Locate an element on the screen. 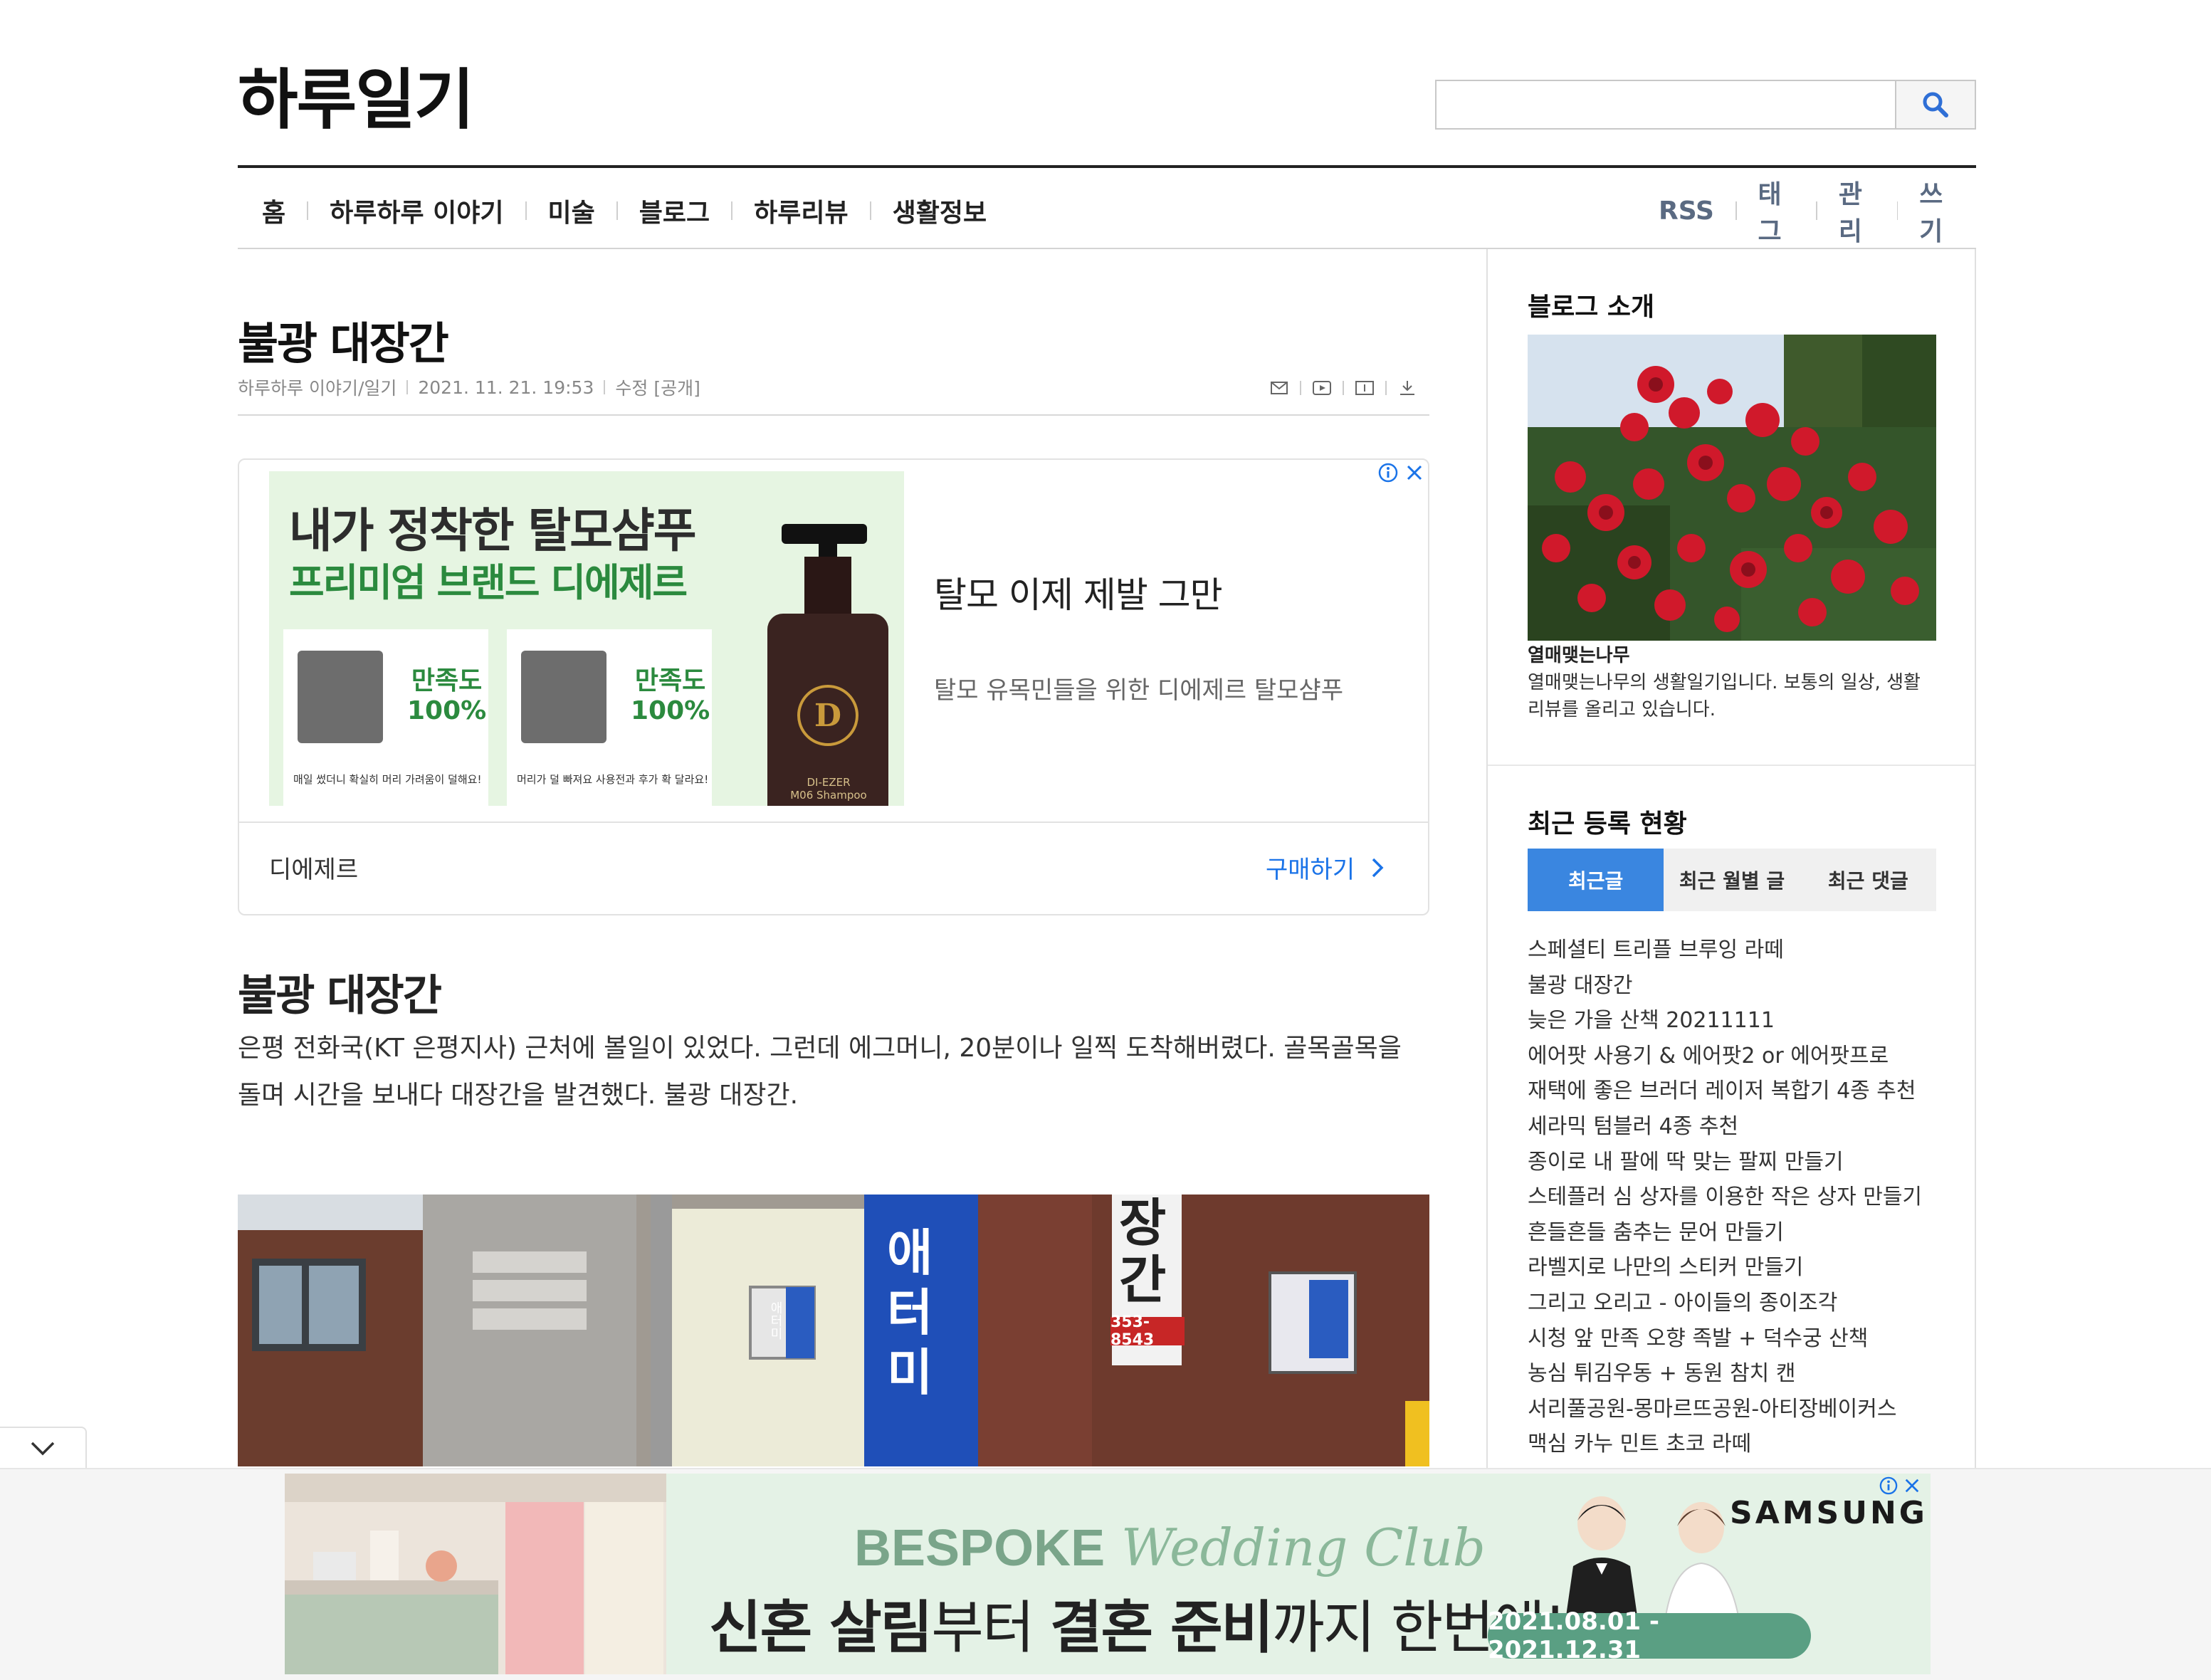 Image resolution: width=2211 pixels, height=1680 pixels. blog-title: 하루일기 is located at coordinates (356, 100).